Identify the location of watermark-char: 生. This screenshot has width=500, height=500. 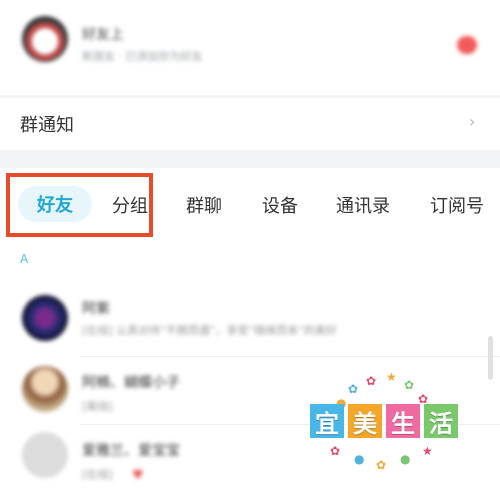
(403, 421).